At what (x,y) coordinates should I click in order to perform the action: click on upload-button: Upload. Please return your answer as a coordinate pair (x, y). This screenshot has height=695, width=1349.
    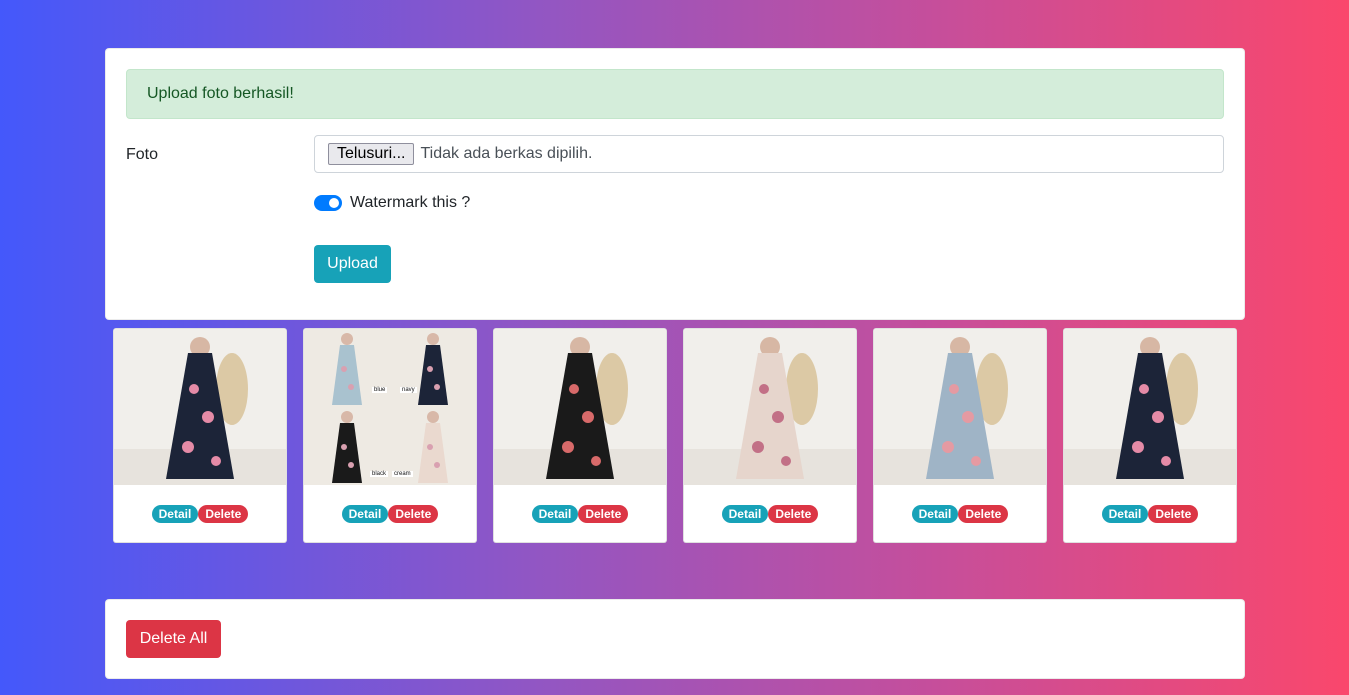
    Looking at the image, I should click on (352, 264).